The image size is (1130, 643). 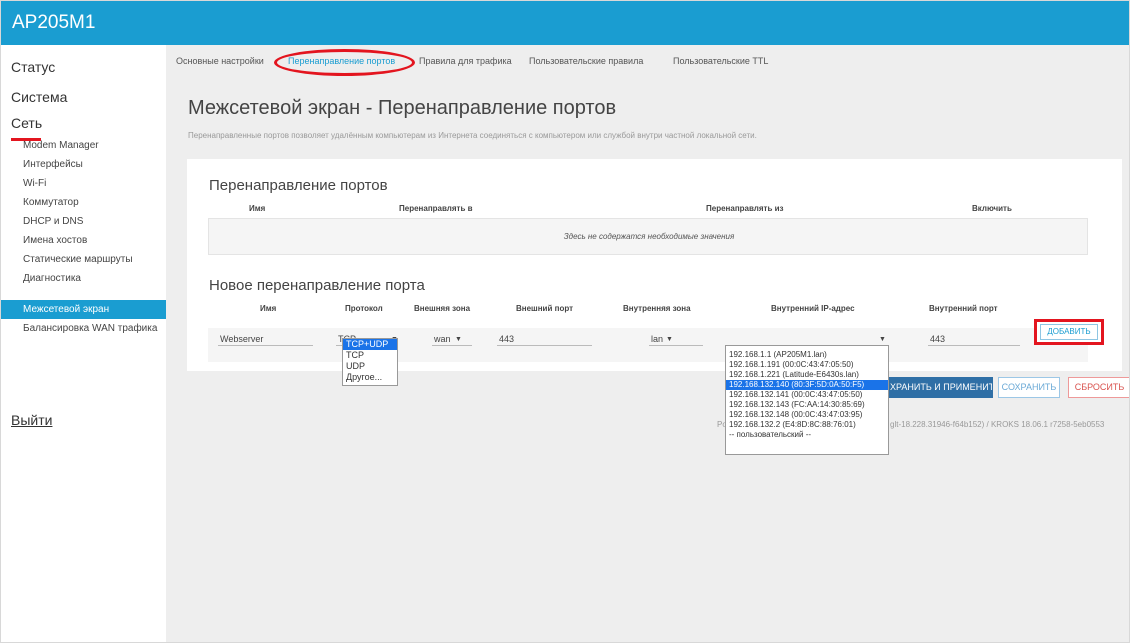 I want to click on column-header-ext-zone: Внешняя зона, so click(x=442, y=308).